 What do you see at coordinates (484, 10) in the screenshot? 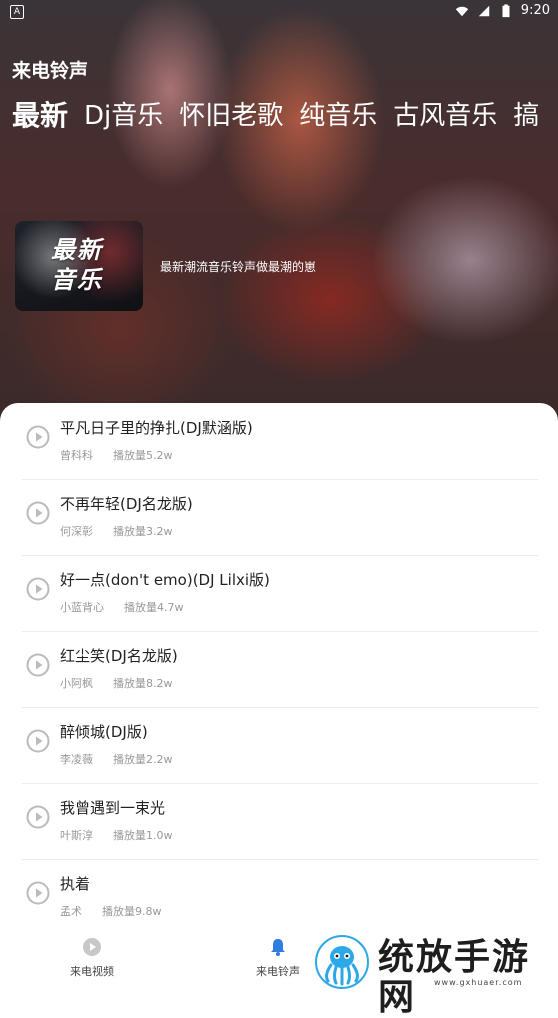
I see `signal-icon` at bounding box center [484, 10].